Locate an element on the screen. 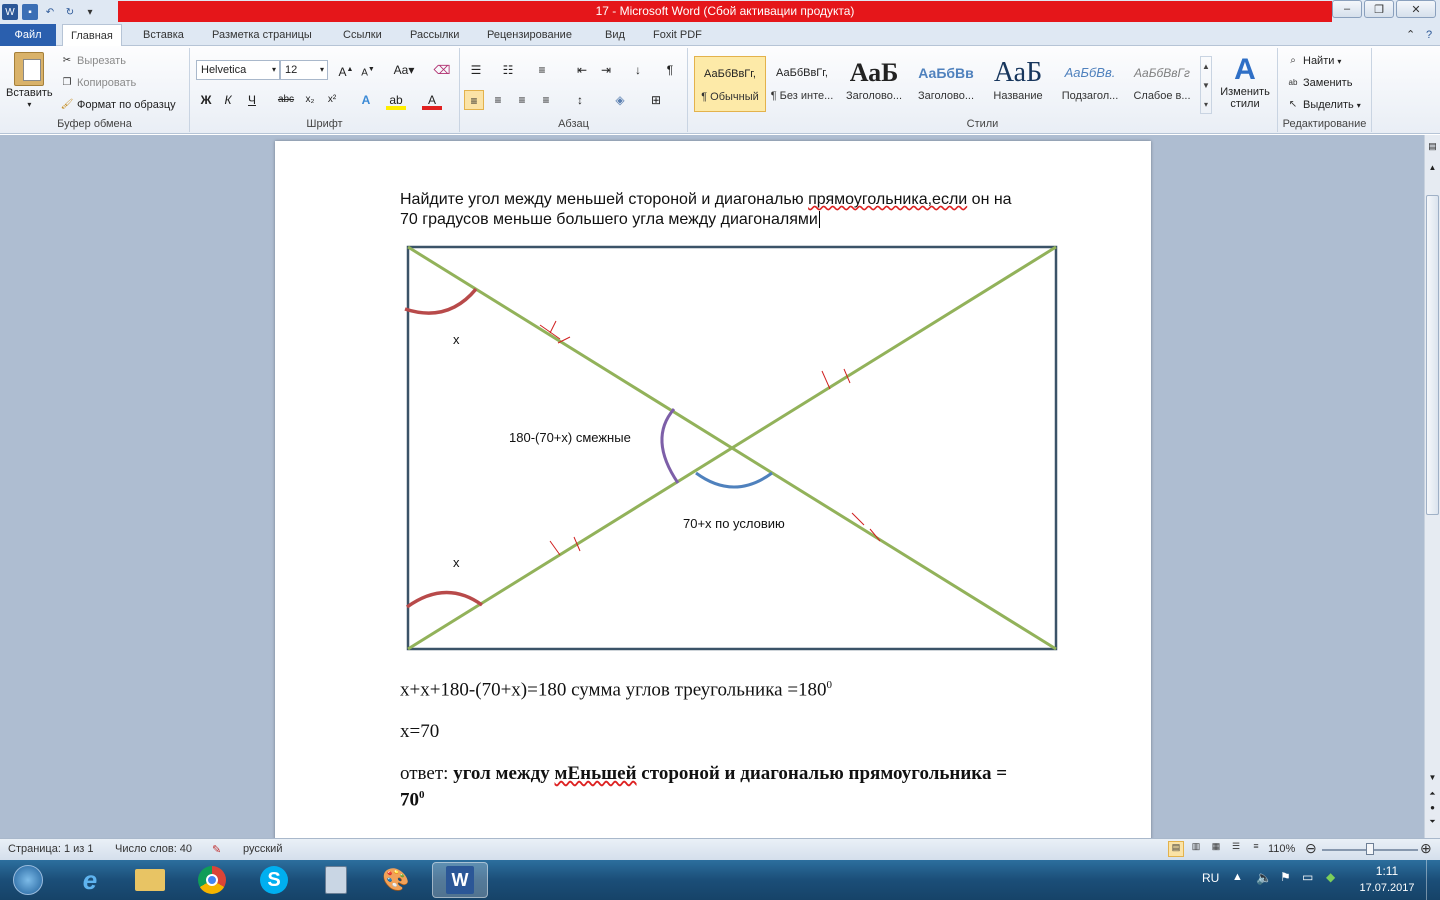  prev-page-icon: ⏶ is located at coordinates (1432, 795).